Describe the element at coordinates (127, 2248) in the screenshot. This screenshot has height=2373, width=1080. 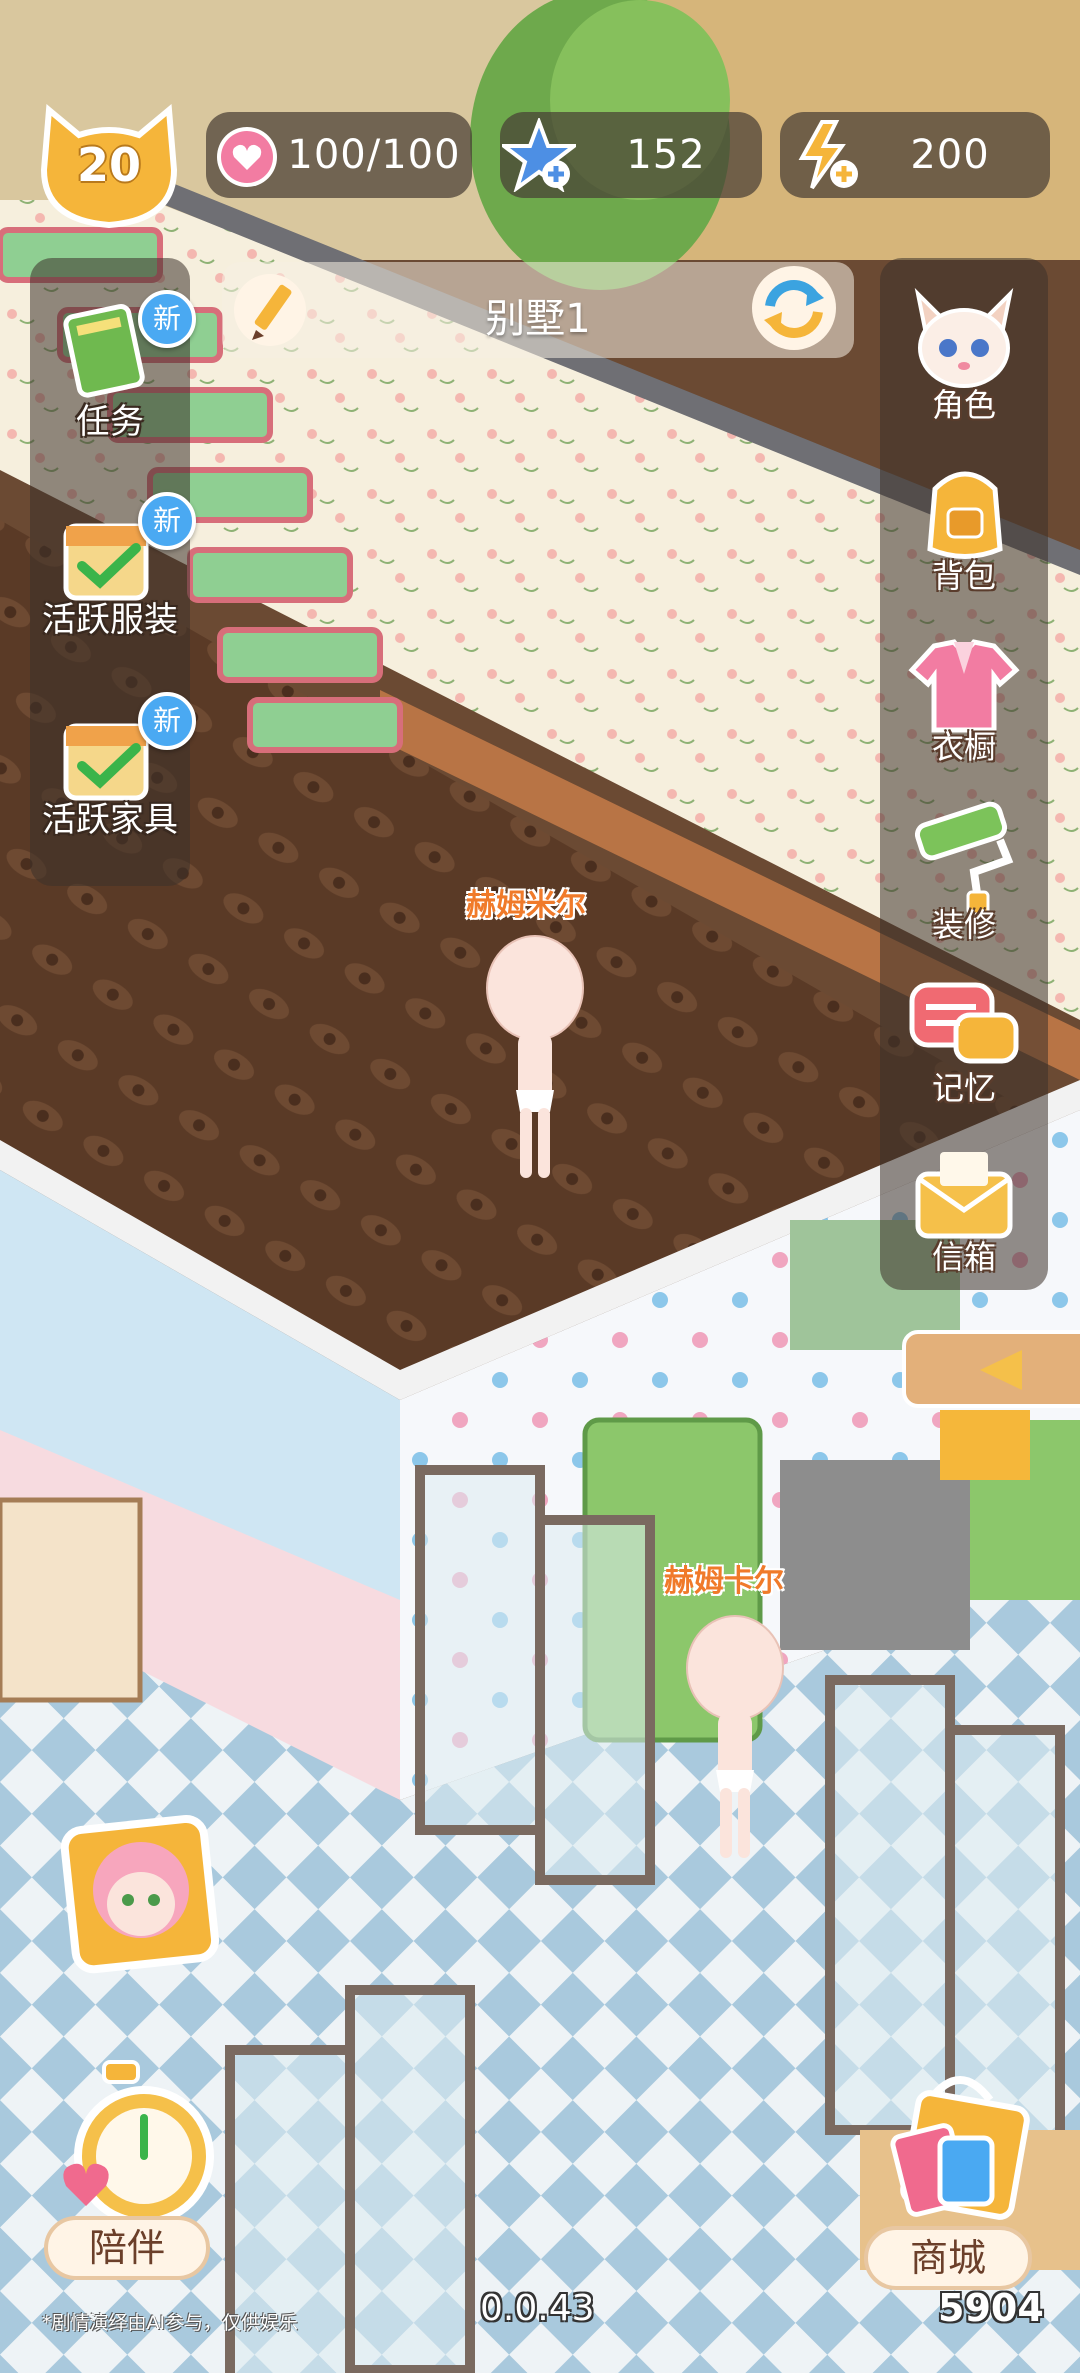
I see `companion-label: 陪伴` at that location.